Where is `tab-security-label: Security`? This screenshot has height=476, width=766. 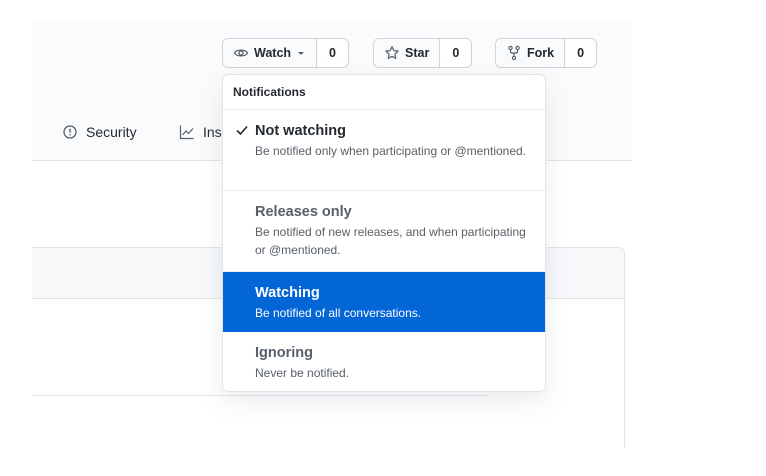
tab-security-label: Security is located at coordinates (111, 132).